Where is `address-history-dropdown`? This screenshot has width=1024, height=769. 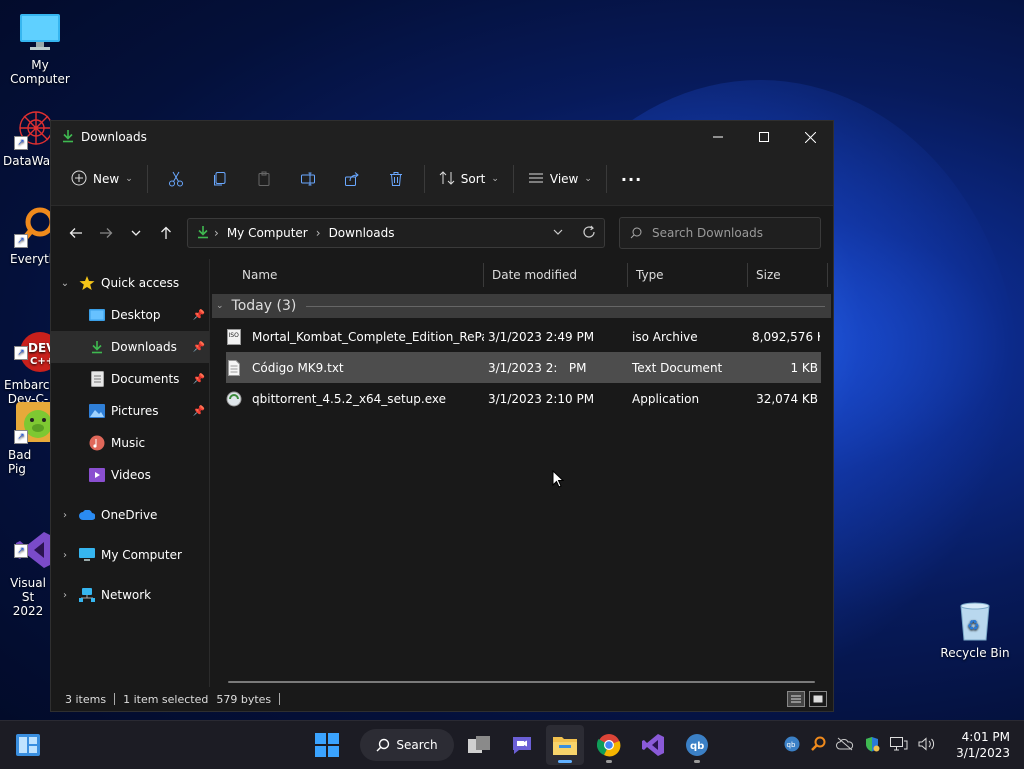 address-history-dropdown is located at coordinates (558, 233).